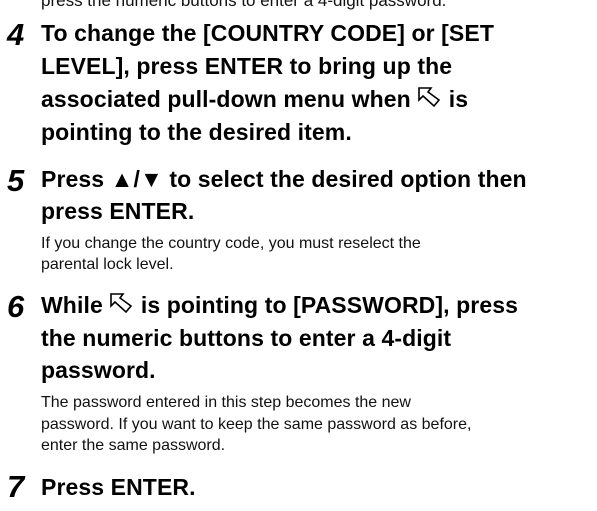 The image size is (597, 511). What do you see at coordinates (267, 33) in the screenshot?
I see `step-4-line-1: To change the [COUNTRY CODE] or [SET` at bounding box center [267, 33].